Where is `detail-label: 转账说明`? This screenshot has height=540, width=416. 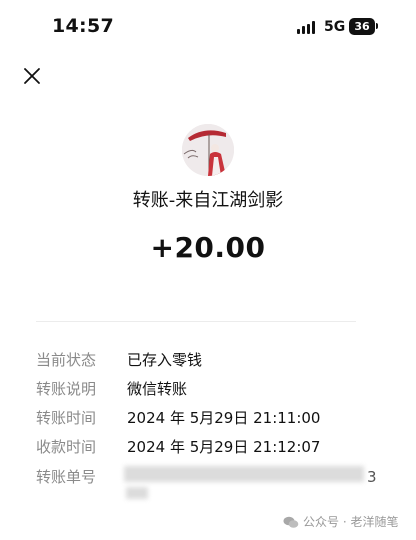 detail-label: 转账说明 is located at coordinates (66, 389).